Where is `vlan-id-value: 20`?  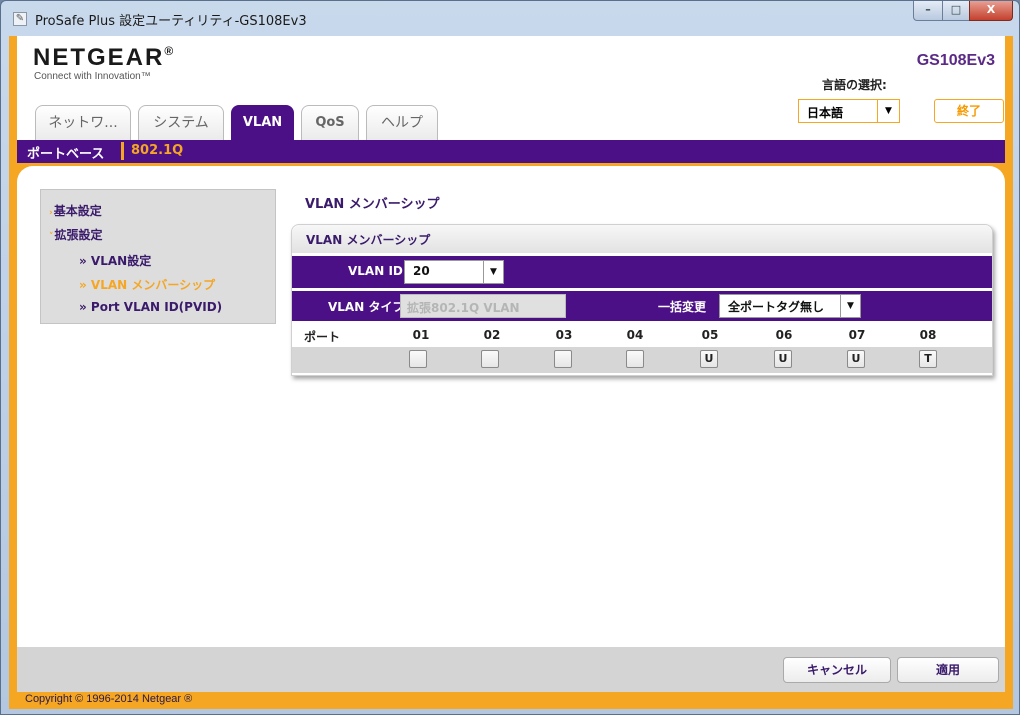
vlan-id-value: 20 is located at coordinates (421, 271).